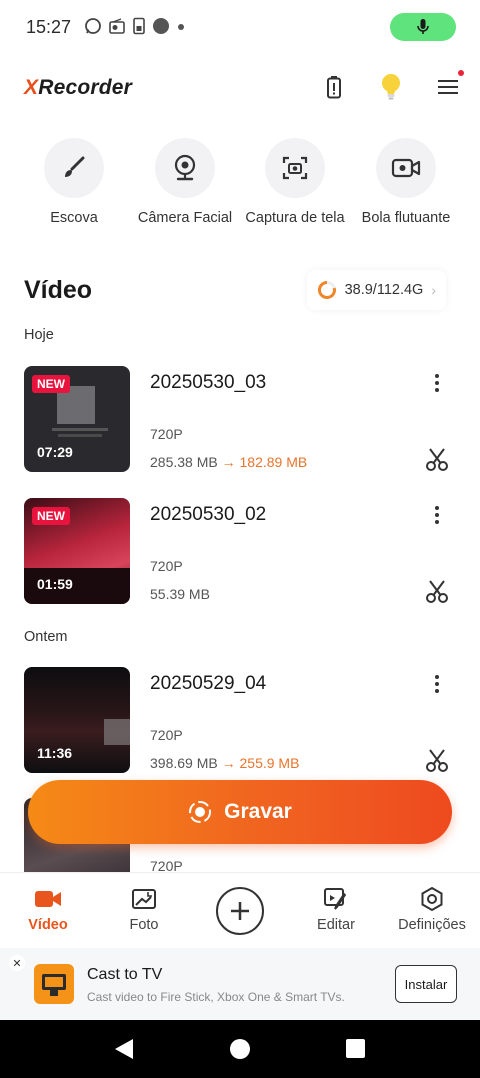 This screenshot has width=480, height=1078. Describe the element at coordinates (77, 720) in the screenshot. I see `video-thumbnail: 11:36` at that location.